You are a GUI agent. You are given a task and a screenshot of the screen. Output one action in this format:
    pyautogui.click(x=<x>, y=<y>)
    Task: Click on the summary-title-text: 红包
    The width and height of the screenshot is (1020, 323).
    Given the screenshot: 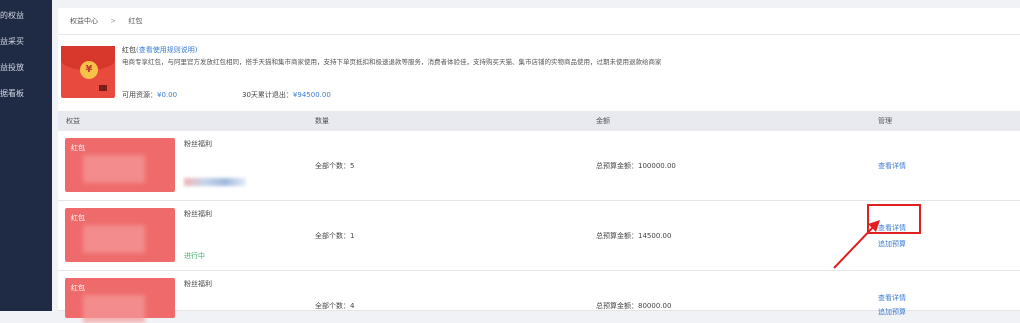 What is the action you would take?
    pyautogui.click(x=129, y=50)
    